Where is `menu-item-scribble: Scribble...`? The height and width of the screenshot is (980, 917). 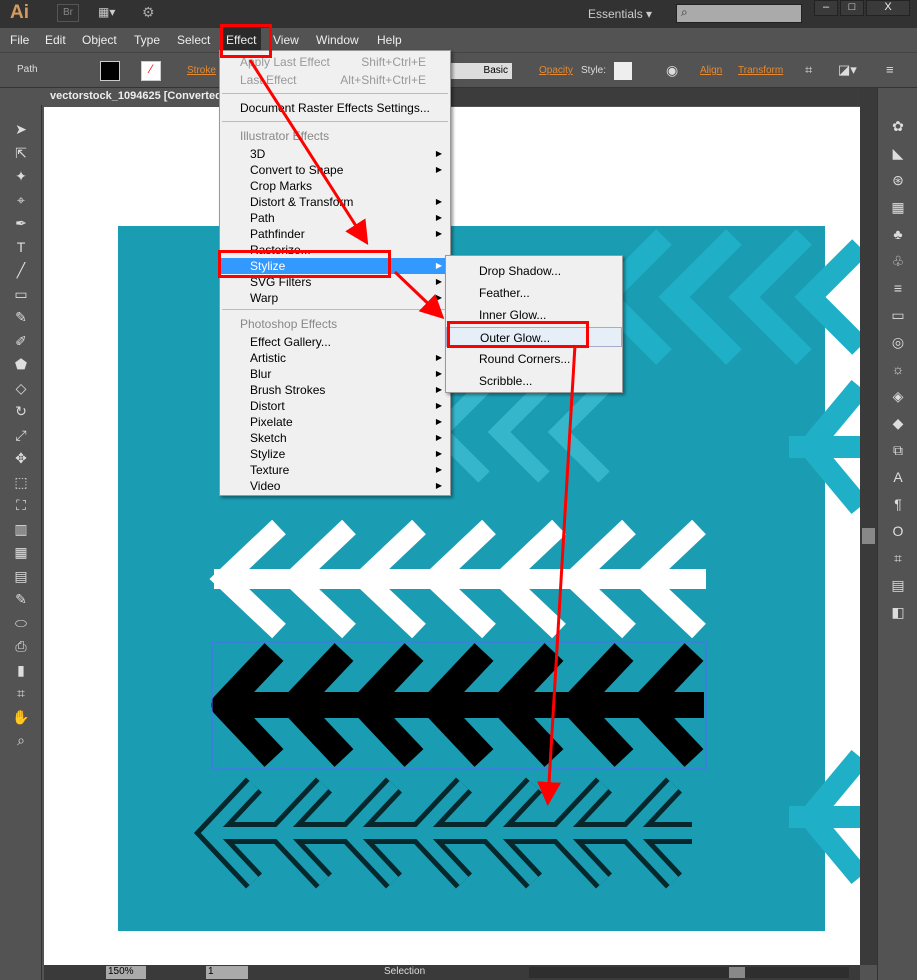 menu-item-scribble: Scribble... is located at coordinates (534, 381).